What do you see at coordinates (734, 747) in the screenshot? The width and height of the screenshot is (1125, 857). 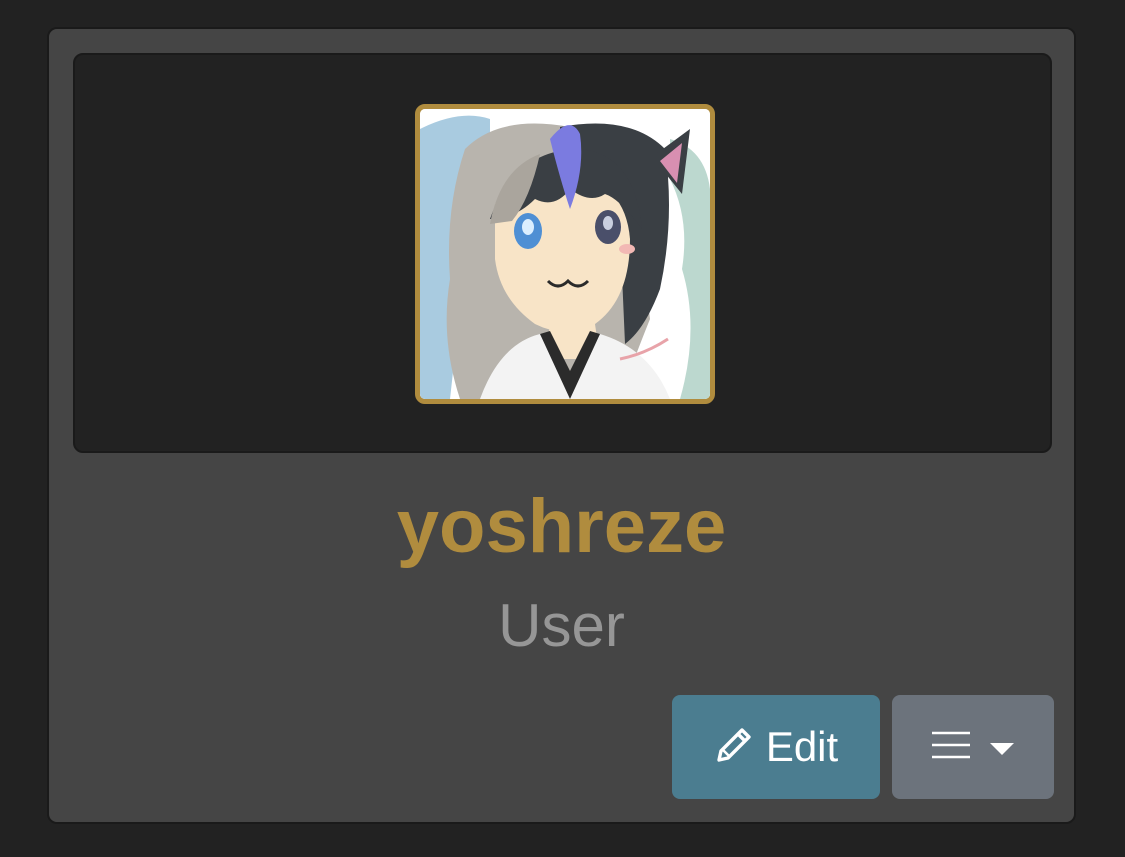 I see `pencil-icon` at bounding box center [734, 747].